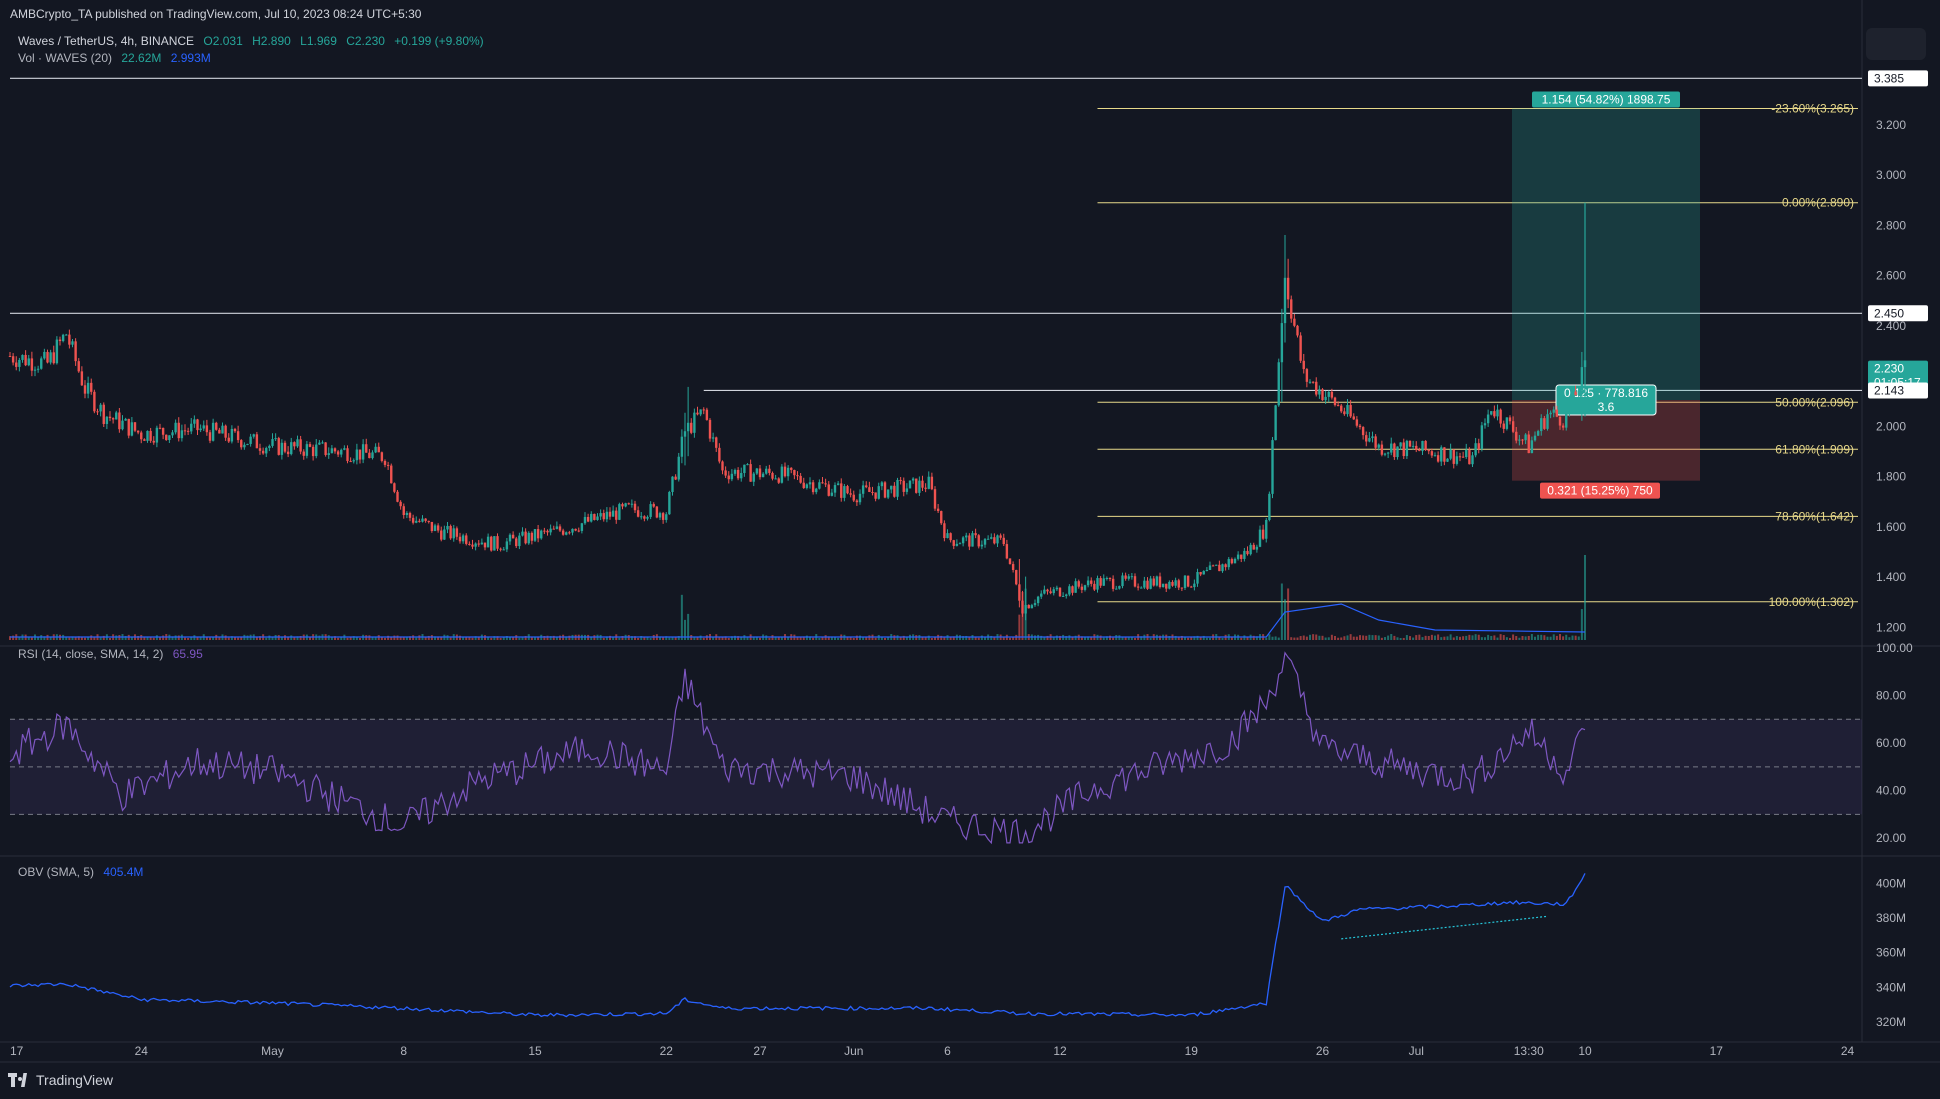 The height and width of the screenshot is (1099, 1940). Describe the element at coordinates (80, 872) in the screenshot. I see `obv-legend: OBV (SMA, 5) 405.4M` at that location.